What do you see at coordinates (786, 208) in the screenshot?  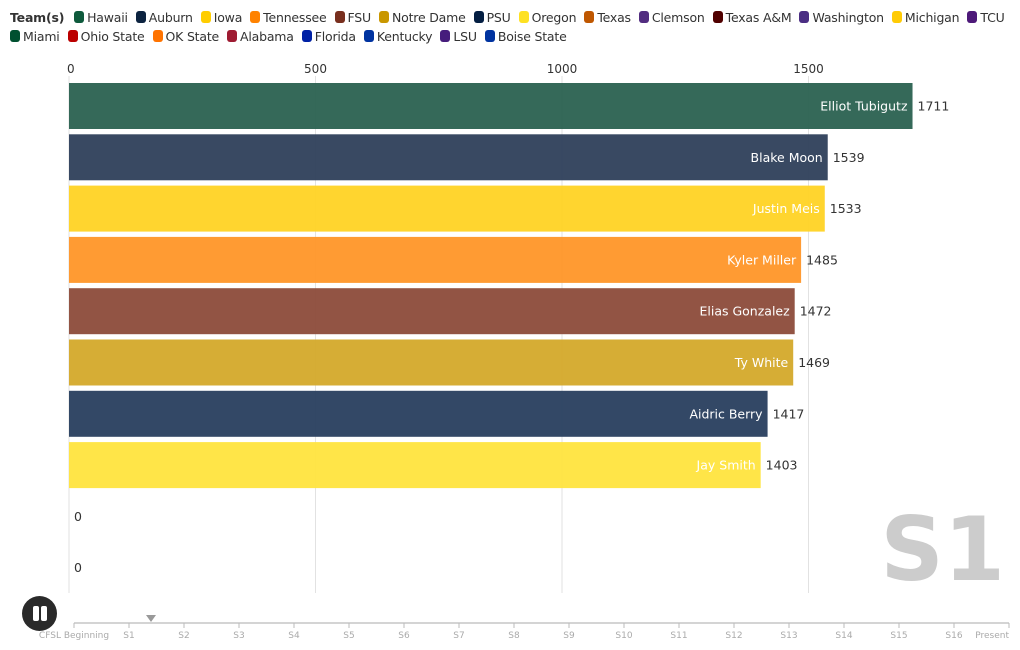 I see `bar-name-label: Justin Meis` at bounding box center [786, 208].